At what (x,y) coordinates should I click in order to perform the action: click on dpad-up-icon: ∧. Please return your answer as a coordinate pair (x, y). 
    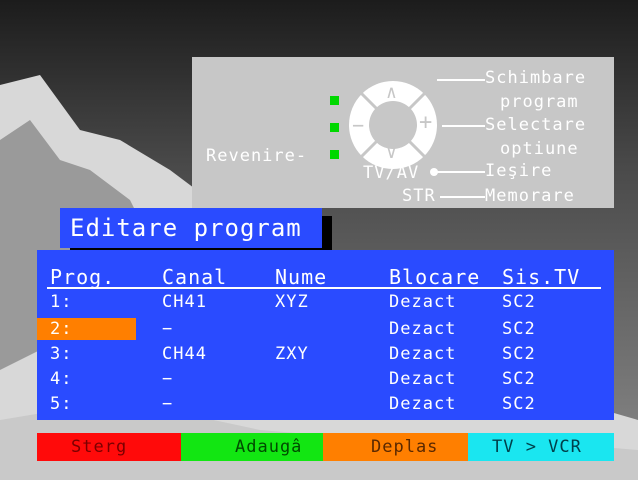
    Looking at the image, I should click on (392, 92).